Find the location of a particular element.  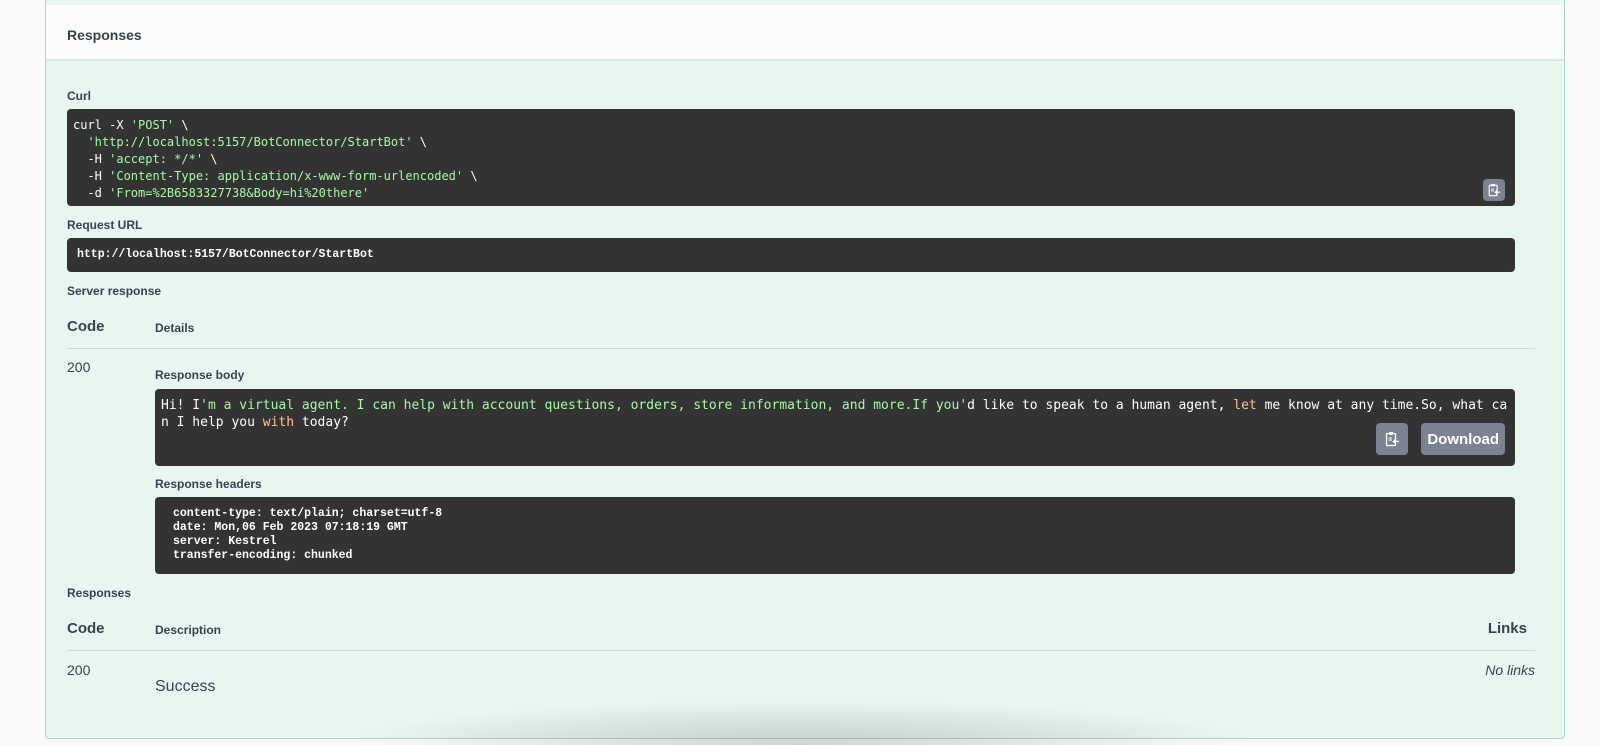

curl-line: -H 'accept: */*' \ is located at coordinates (145, 159).